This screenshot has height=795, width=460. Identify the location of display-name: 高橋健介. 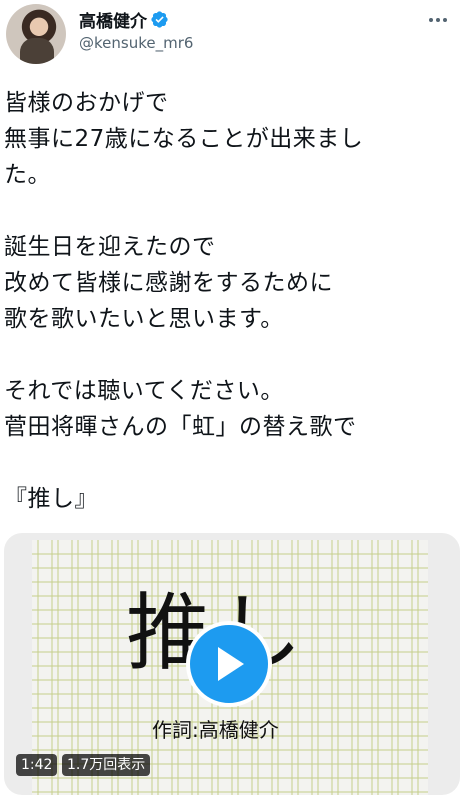
(113, 19).